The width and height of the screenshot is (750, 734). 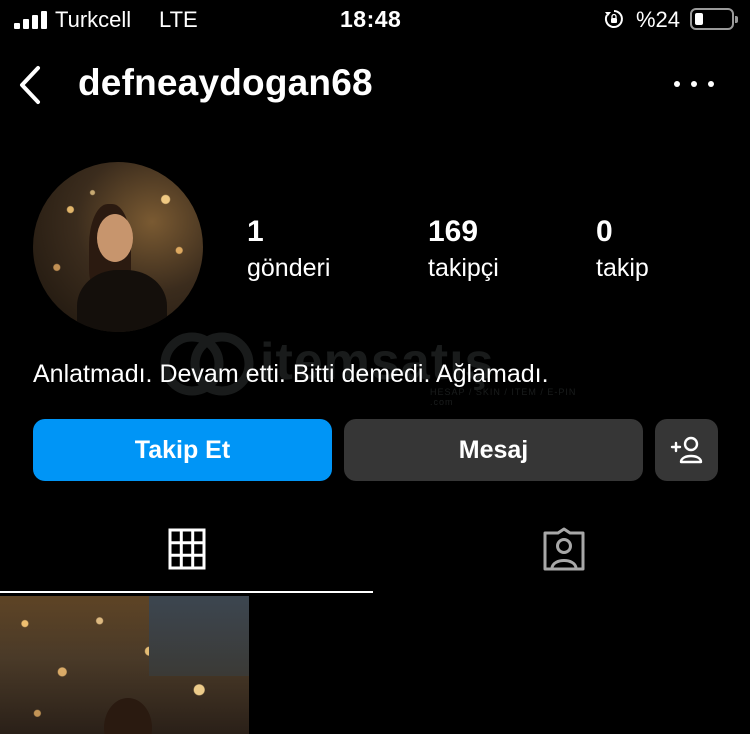 I want to click on grid-icon, so click(x=186, y=549).